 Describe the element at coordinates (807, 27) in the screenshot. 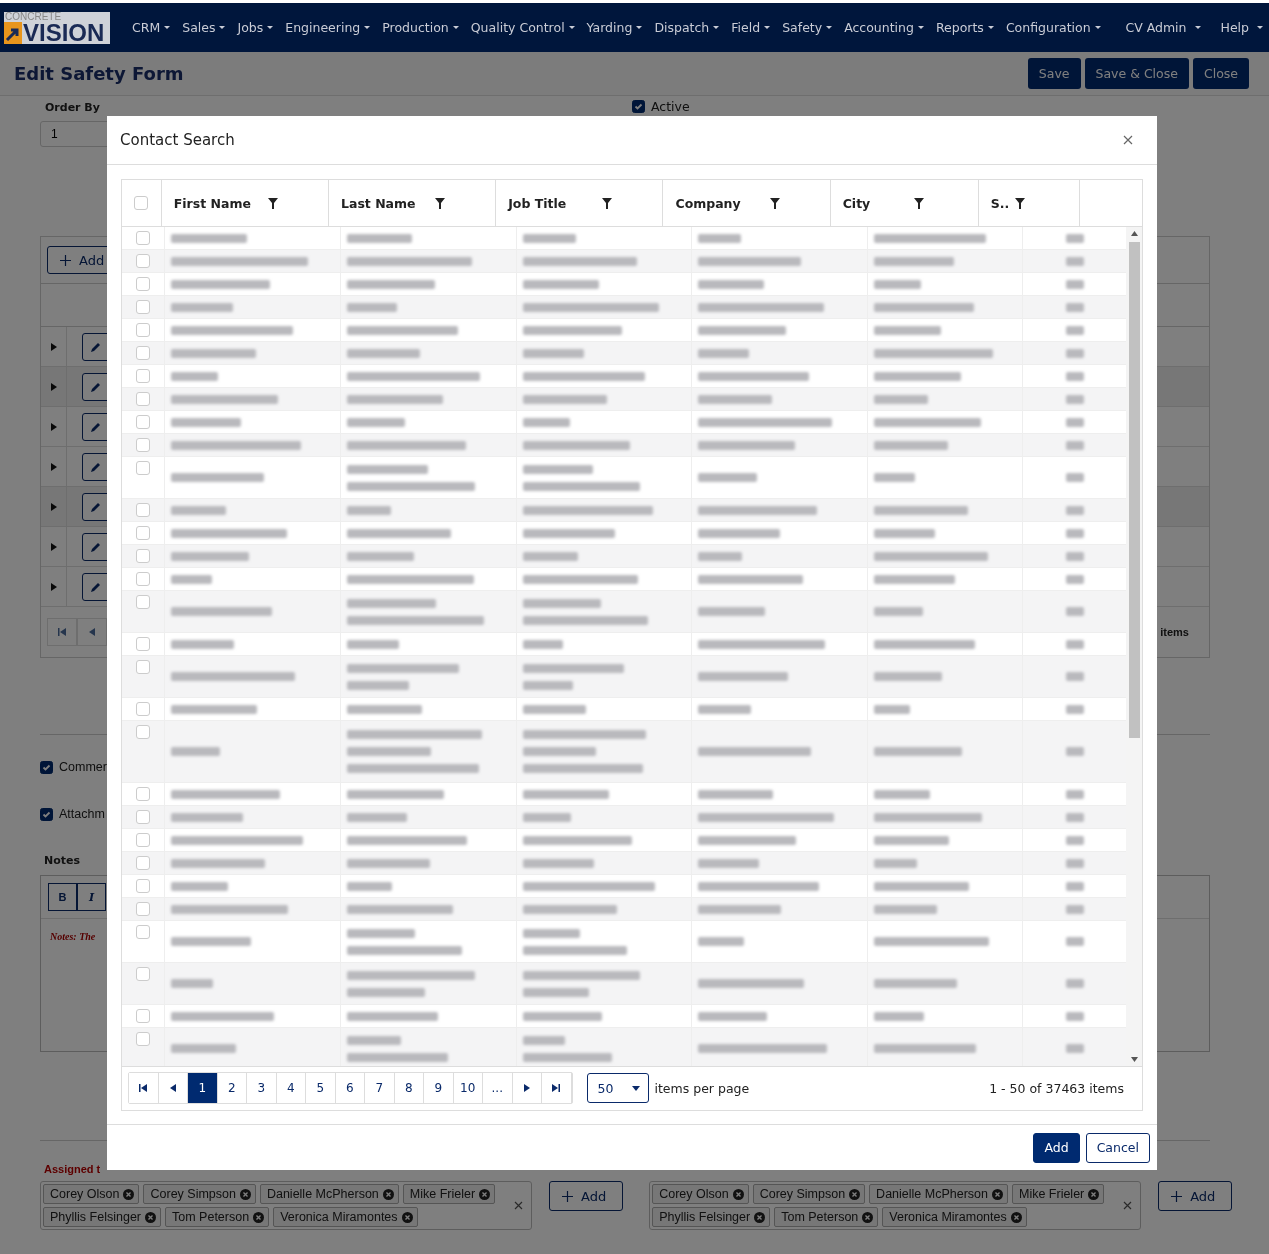

I see `nav-menu: Safety` at that location.